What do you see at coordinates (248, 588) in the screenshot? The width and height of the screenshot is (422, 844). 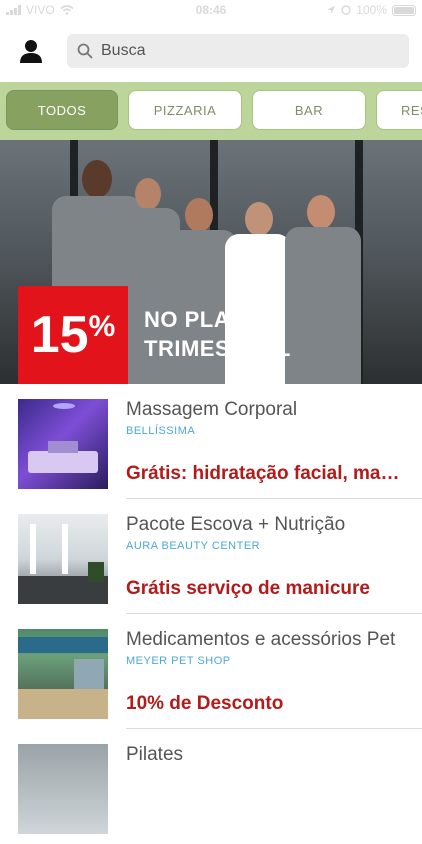 I see `item-offer: Grátis serviço de manicure` at bounding box center [248, 588].